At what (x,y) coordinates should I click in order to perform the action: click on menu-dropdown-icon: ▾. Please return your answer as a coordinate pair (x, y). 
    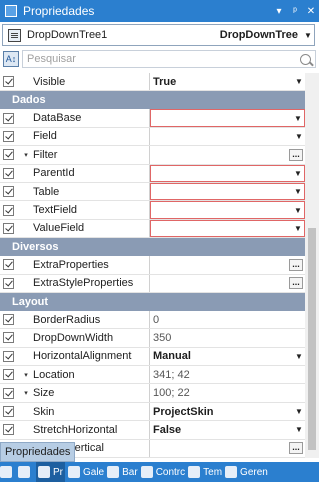
    Looking at the image, I should click on (279, 11).